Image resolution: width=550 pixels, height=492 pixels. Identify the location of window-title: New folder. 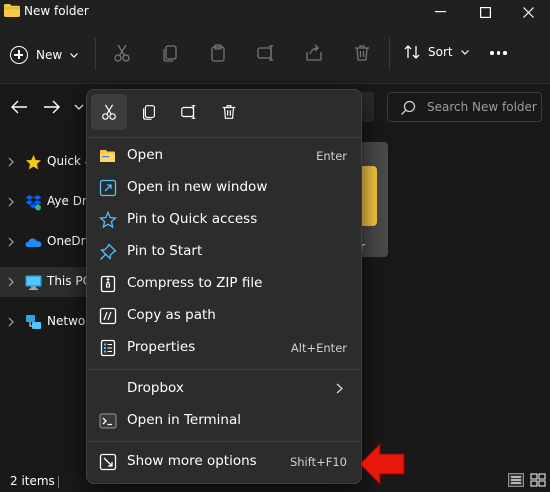
(56, 11).